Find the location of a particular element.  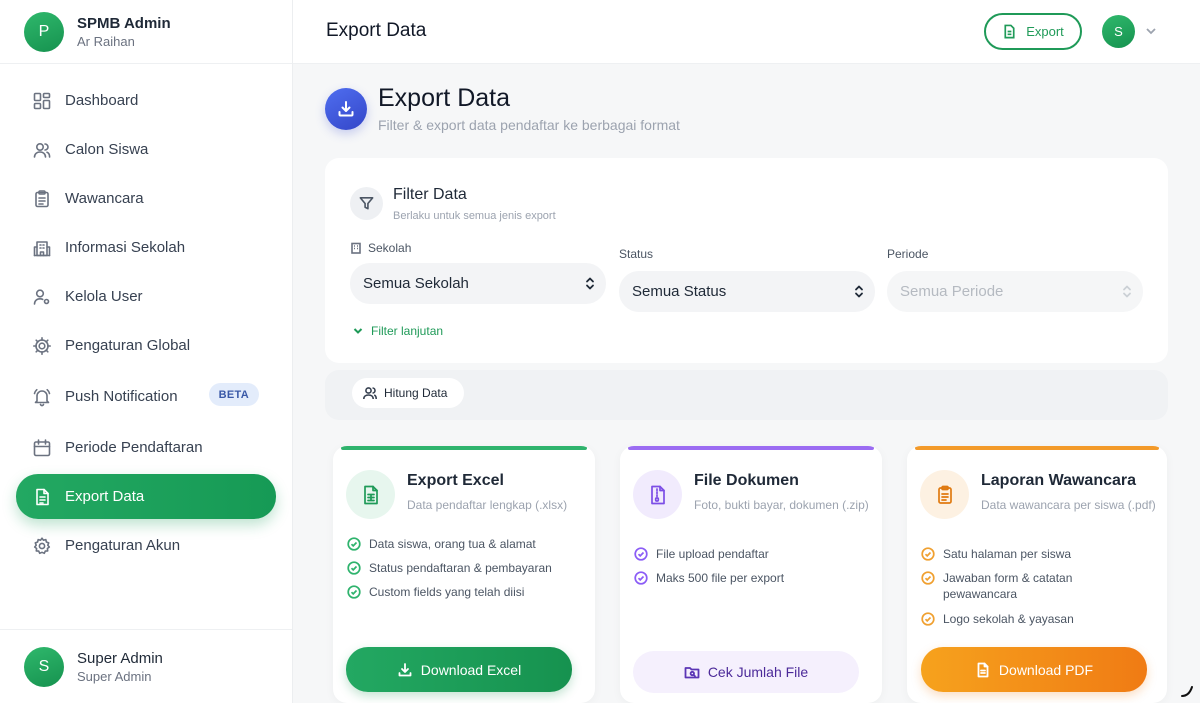

sidebar-item-label: Dashboard is located at coordinates (102, 100).